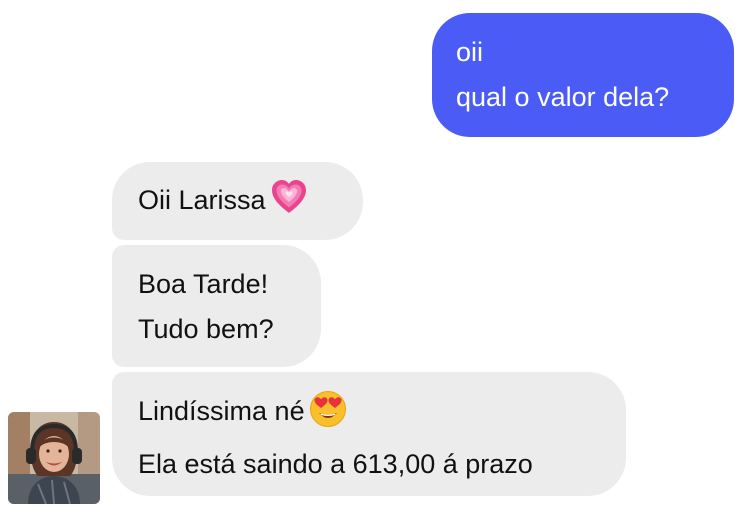  What do you see at coordinates (202, 200) in the screenshot?
I see `received-message-line: Oii Larissa` at bounding box center [202, 200].